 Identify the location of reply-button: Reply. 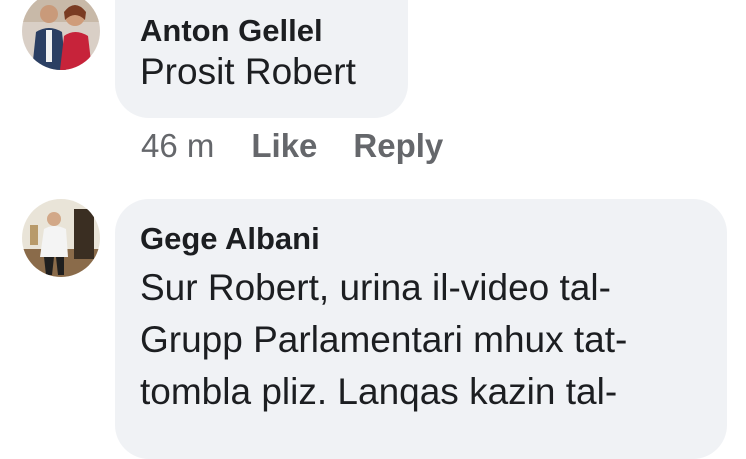
(398, 146).